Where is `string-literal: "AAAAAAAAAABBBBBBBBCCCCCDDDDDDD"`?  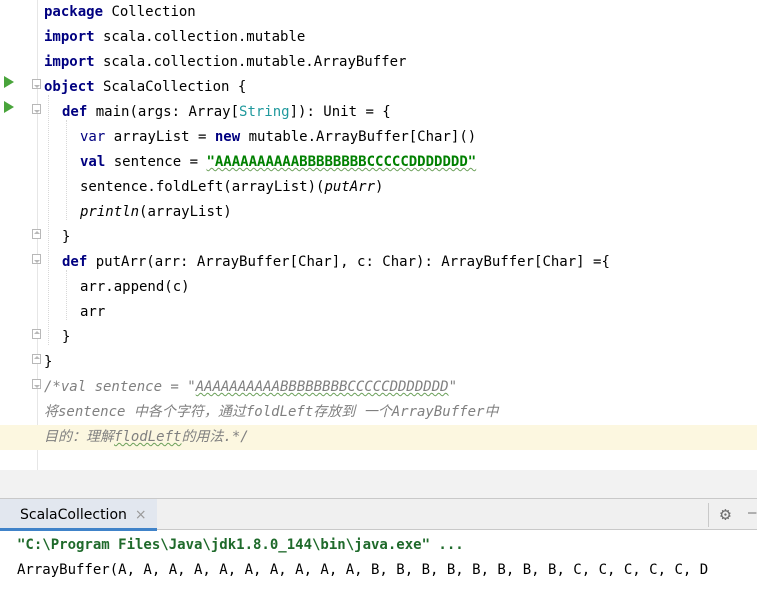
string-literal: "AAAAAAAAAABBBBBBBBCCCCCDDDDDDD" is located at coordinates (341, 162).